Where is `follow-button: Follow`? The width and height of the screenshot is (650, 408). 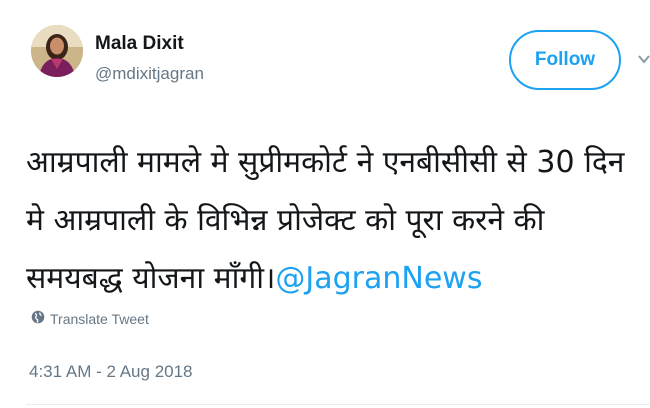 follow-button: Follow is located at coordinates (565, 60).